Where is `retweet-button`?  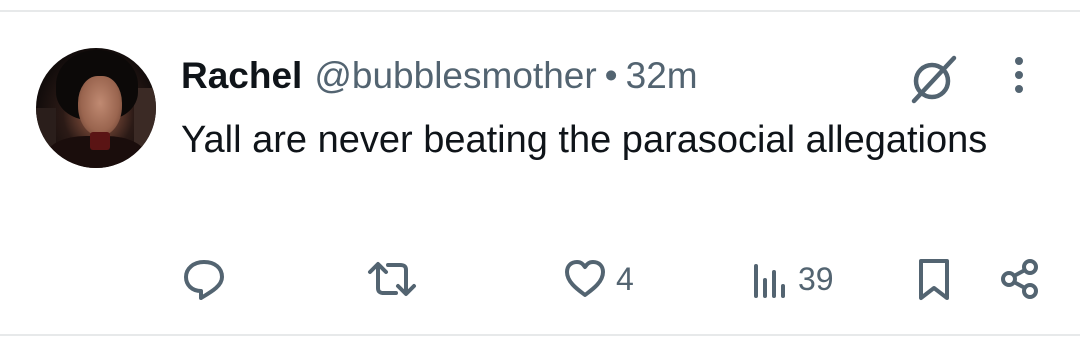 retweet-button is located at coordinates (392, 279).